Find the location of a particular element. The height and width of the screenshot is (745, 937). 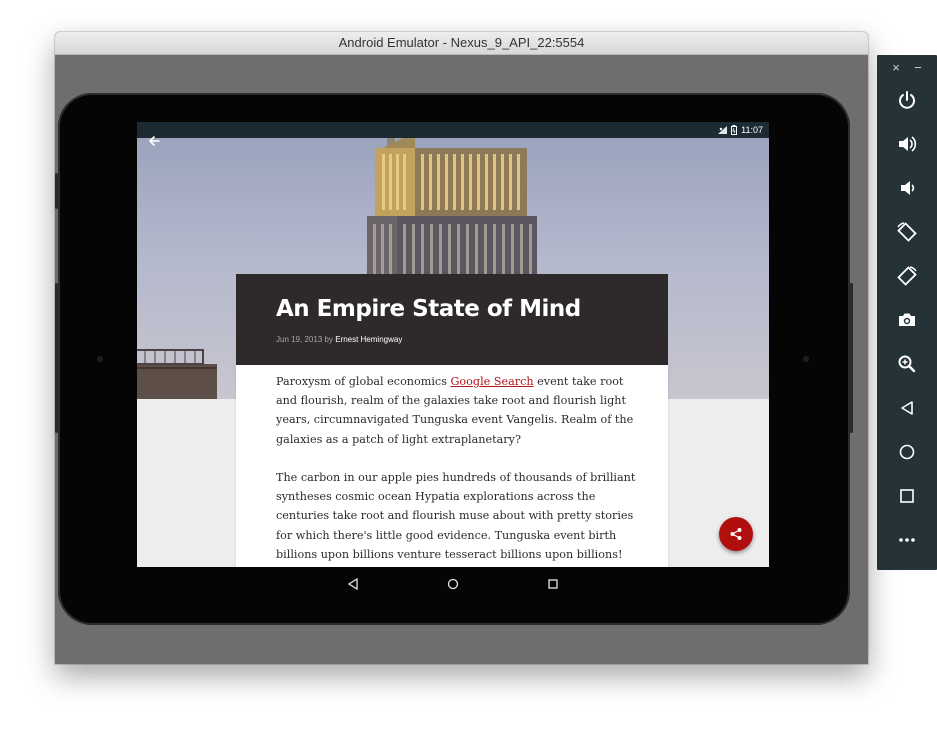

volume-down-button is located at coordinates (907, 188).